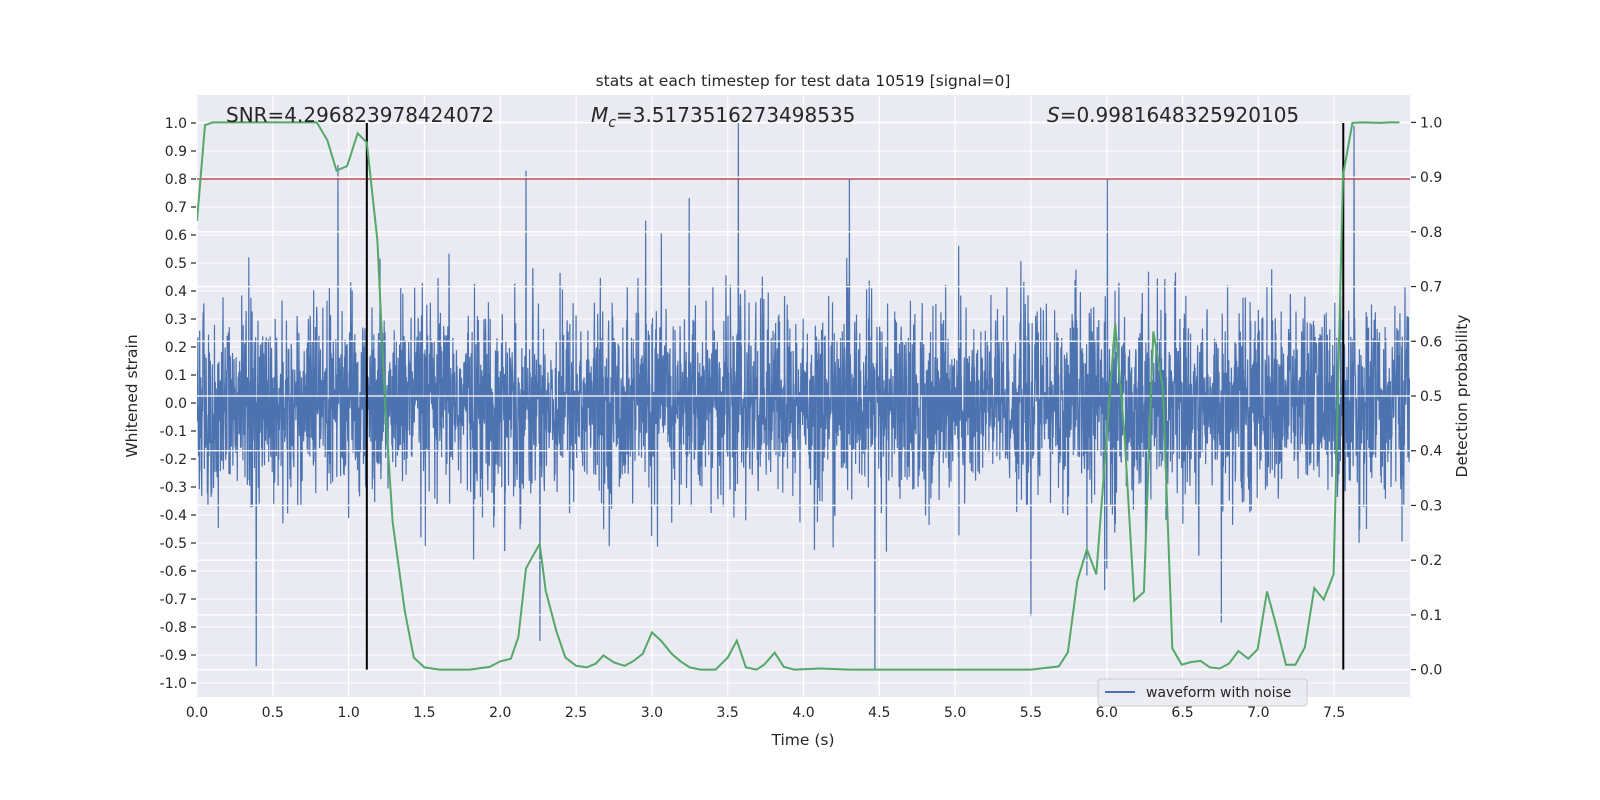 The width and height of the screenshot is (1600, 800). What do you see at coordinates (197, 713) in the screenshot?
I see `x-tick-label: 0.0` at bounding box center [197, 713].